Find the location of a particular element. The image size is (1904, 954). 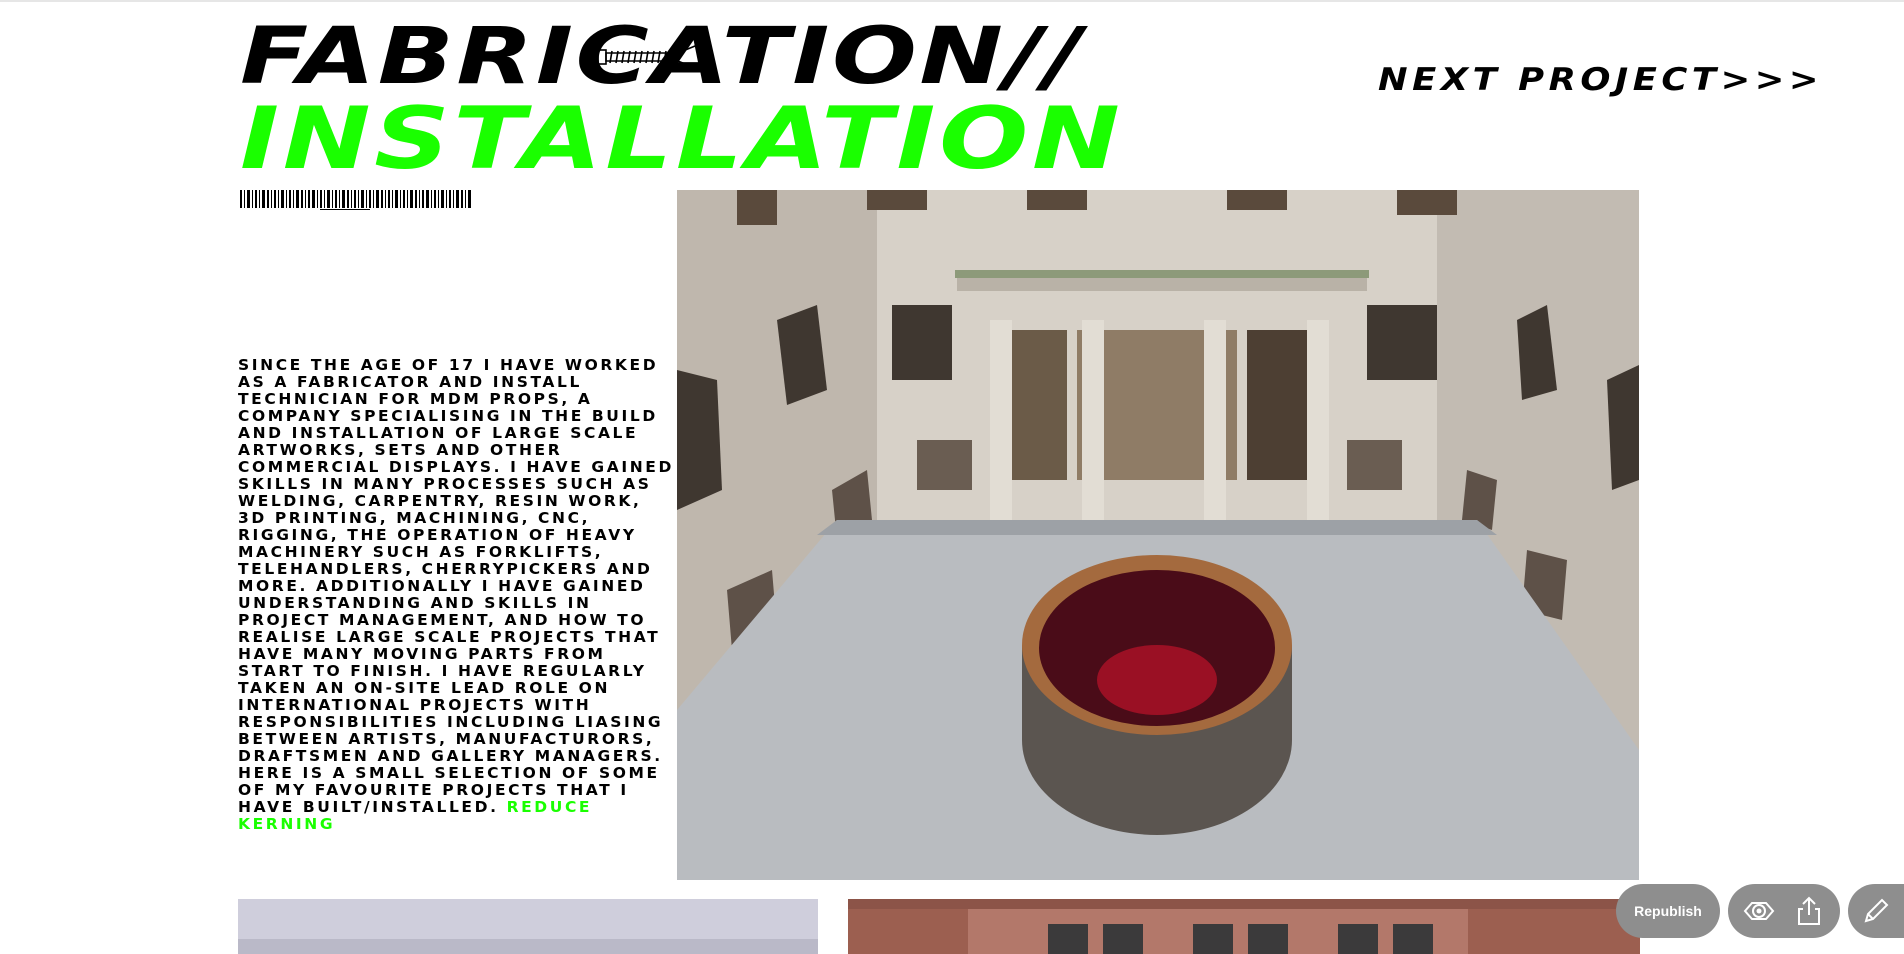

title-line-installation: INSTALLATION is located at coordinates (682, 139).